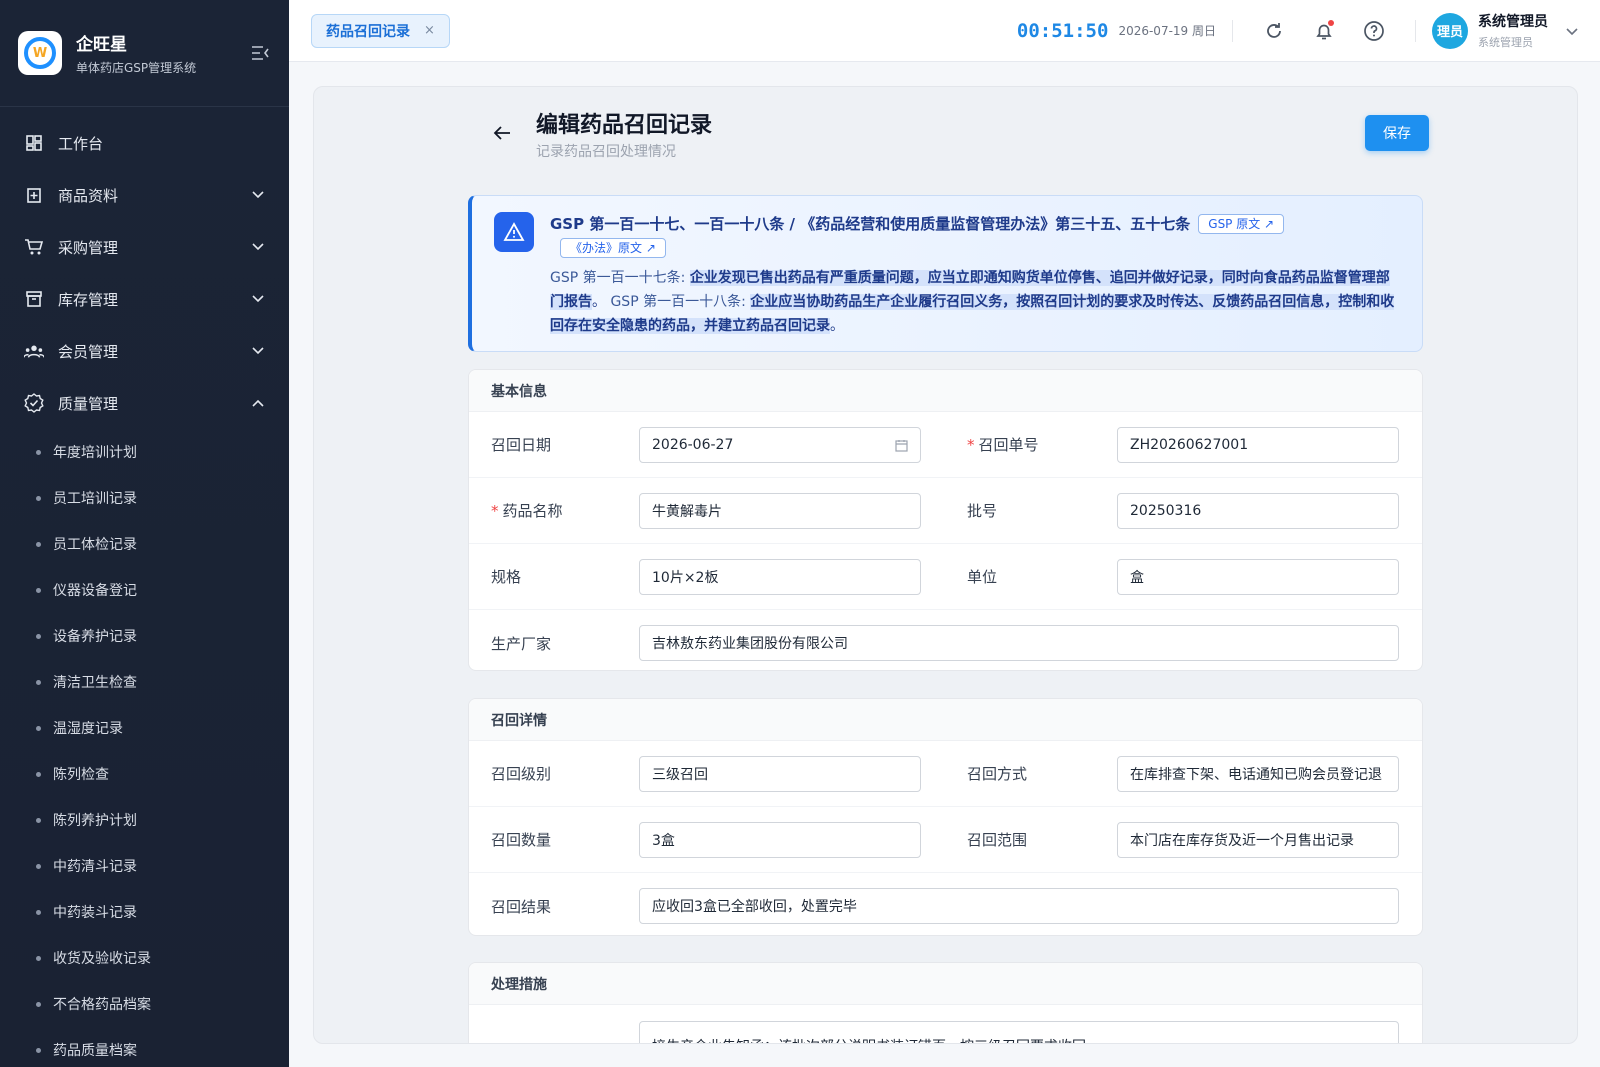 This screenshot has height=1067, width=1600. Describe the element at coordinates (88, 247) in the screenshot. I see `sidebar-item-label: 采购管理` at that location.